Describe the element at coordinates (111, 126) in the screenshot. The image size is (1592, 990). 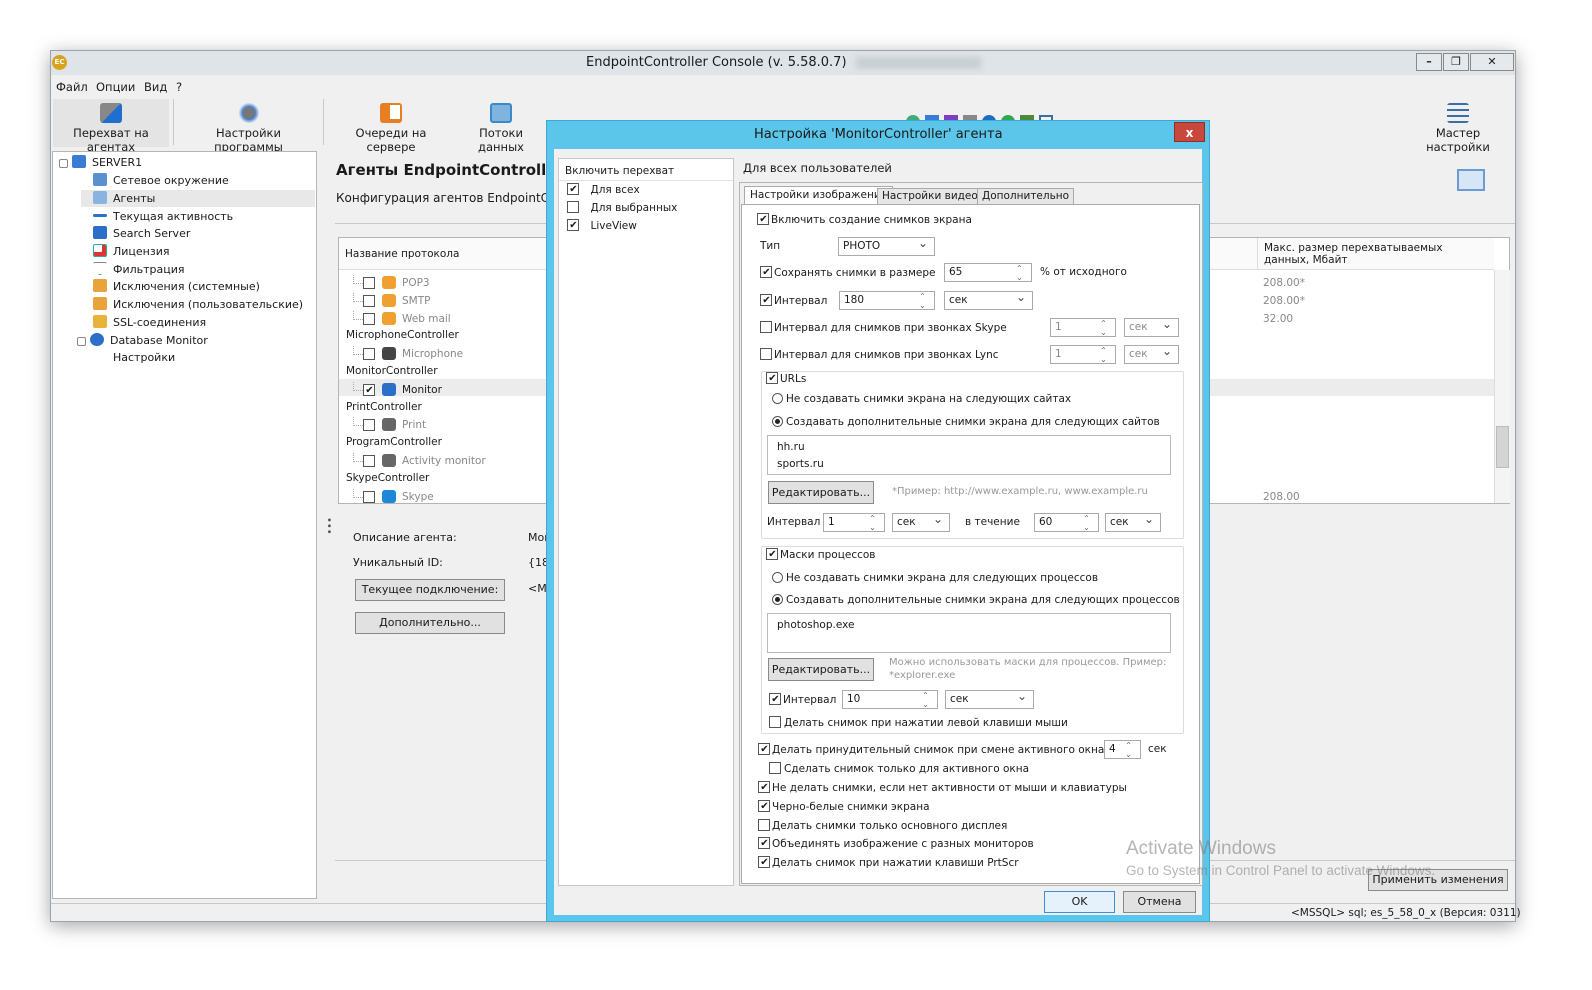
I see `toolbar-intercept: Перехват на агентах` at that location.